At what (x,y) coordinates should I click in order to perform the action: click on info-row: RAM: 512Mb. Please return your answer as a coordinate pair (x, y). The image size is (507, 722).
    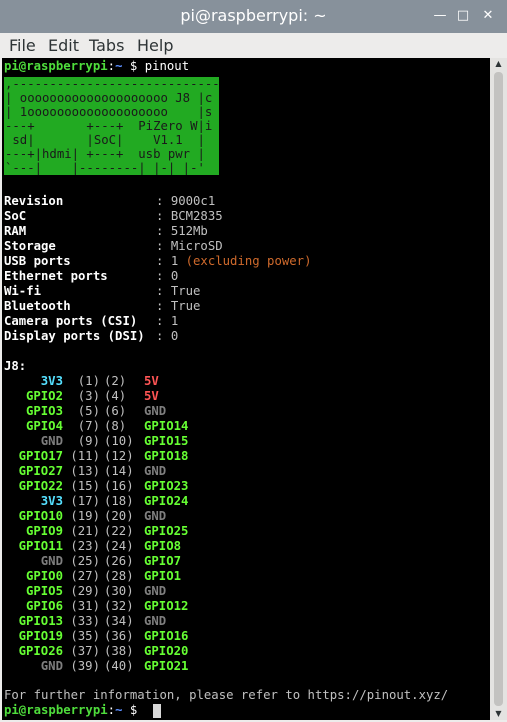
    Looking at the image, I should click on (106, 231).